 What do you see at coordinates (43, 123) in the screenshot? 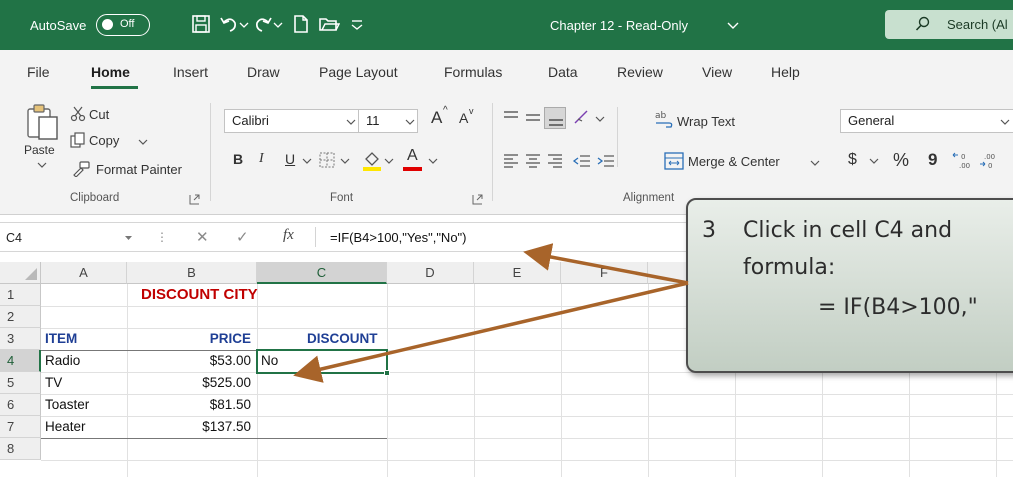
I see `paste-icon` at bounding box center [43, 123].